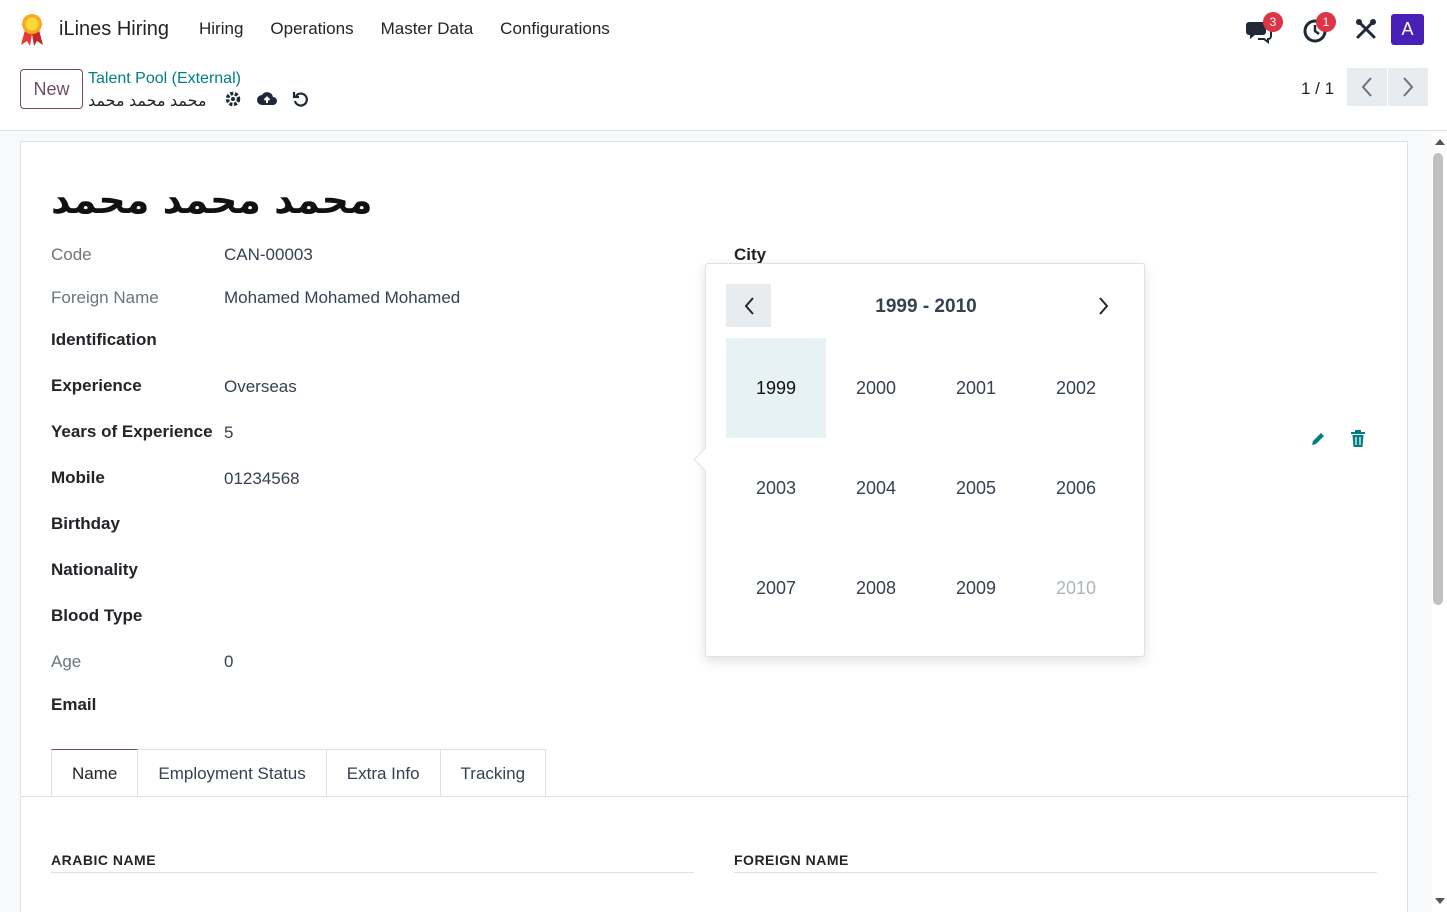  What do you see at coordinates (776, 388) in the screenshot?
I see `year-cell: 1999` at bounding box center [776, 388].